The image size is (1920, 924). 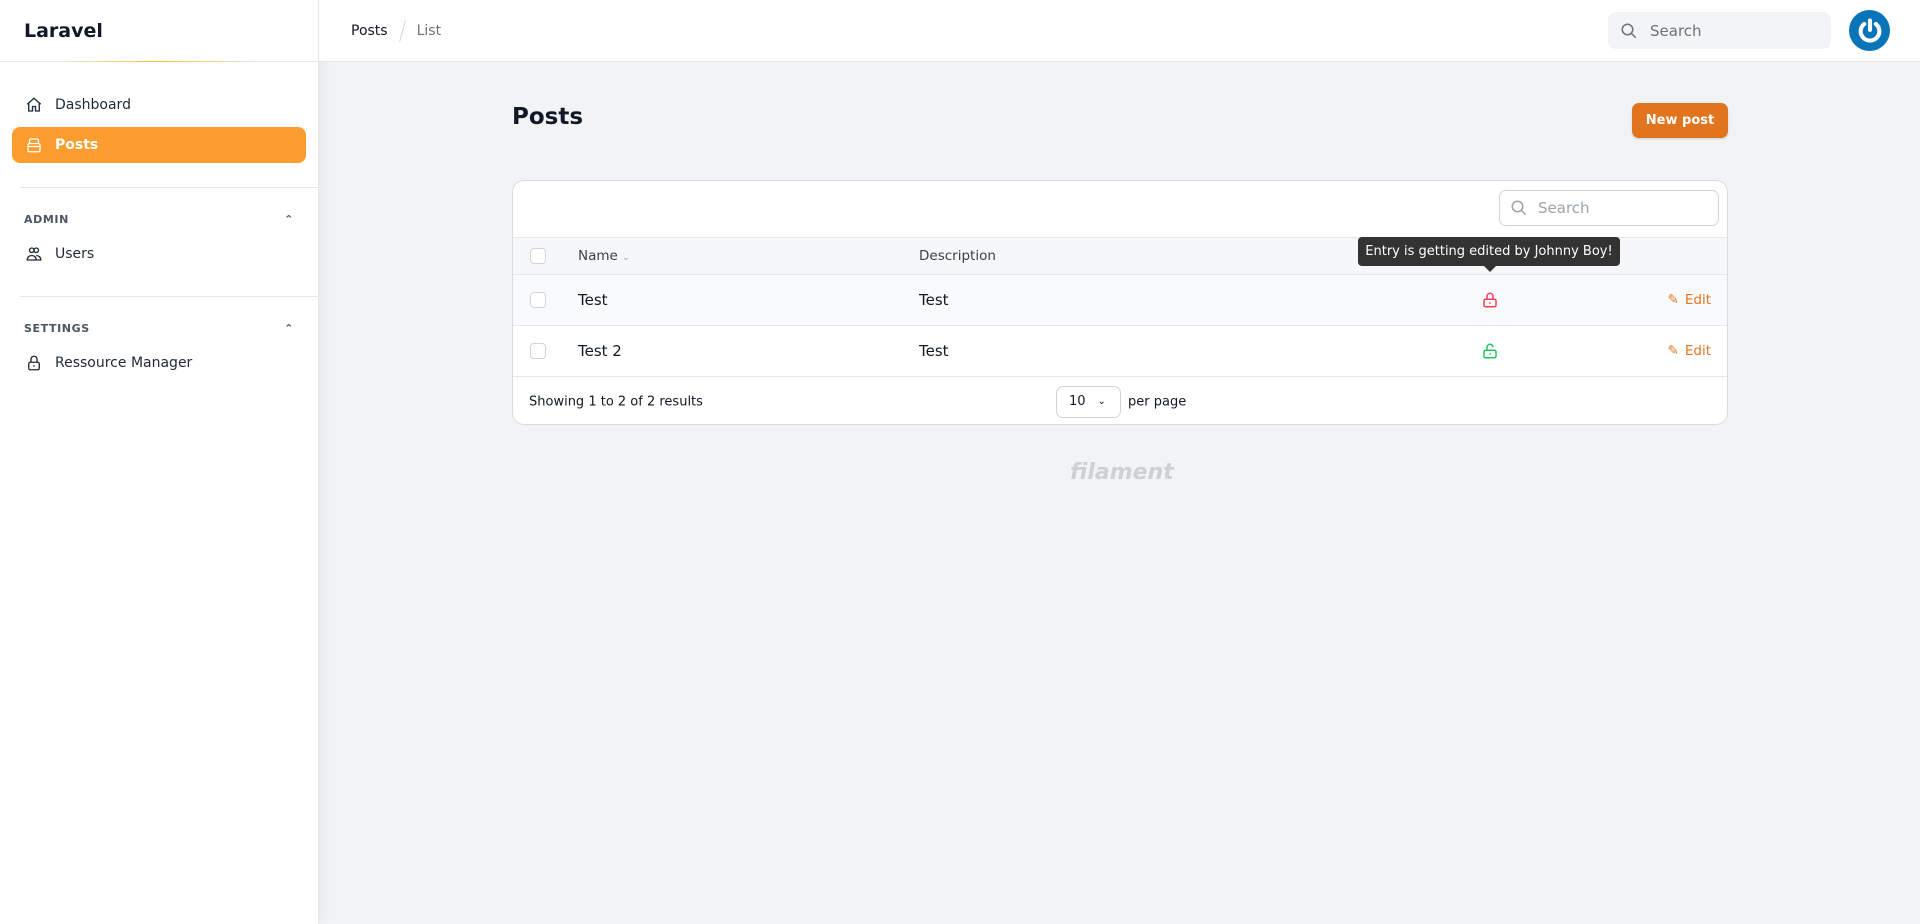 What do you see at coordinates (1157, 401) in the screenshot?
I see `per-page-label: per page` at bounding box center [1157, 401].